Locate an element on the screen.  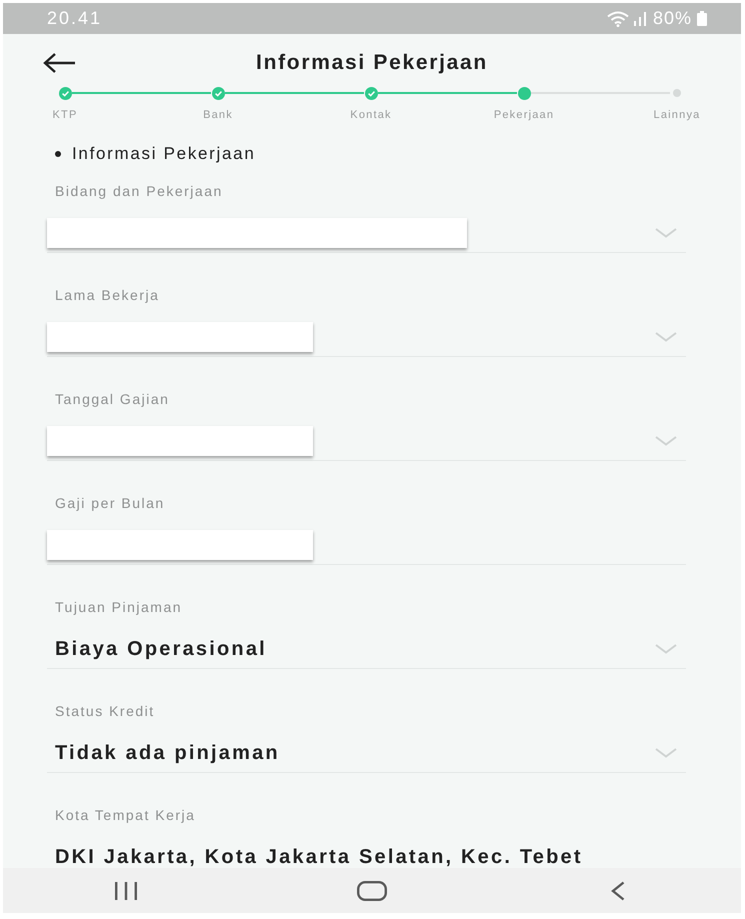
dropdown-field: Tidak ada pinjaman is located at coordinates (366, 753).